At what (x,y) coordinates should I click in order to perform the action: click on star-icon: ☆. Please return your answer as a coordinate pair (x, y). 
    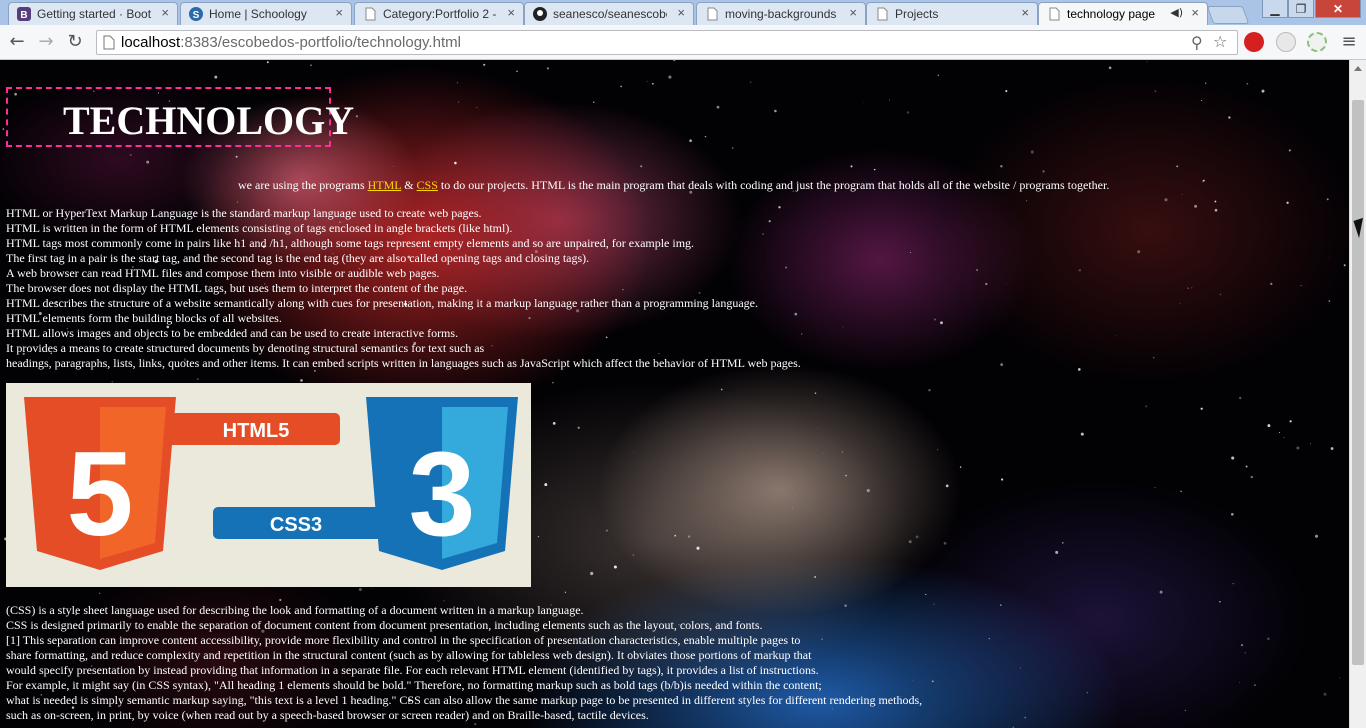
    Looking at the image, I should click on (1220, 41).